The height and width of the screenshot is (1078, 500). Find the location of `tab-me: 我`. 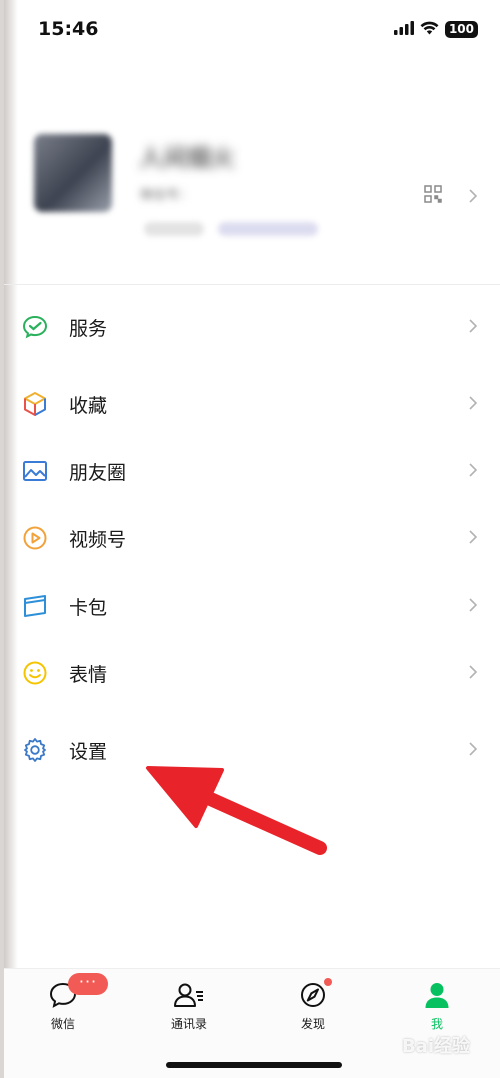

tab-me: 我 is located at coordinates (437, 1006).